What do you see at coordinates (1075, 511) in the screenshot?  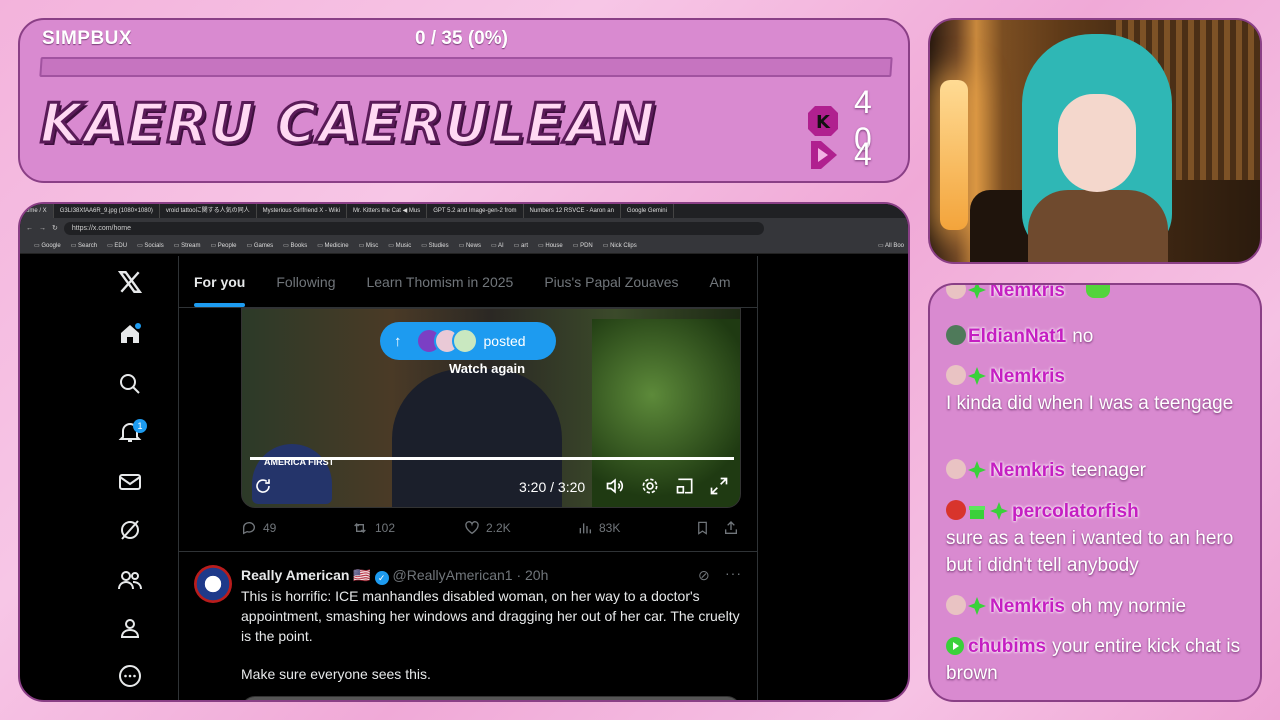 I see `chat-username: percolatorfish` at bounding box center [1075, 511].